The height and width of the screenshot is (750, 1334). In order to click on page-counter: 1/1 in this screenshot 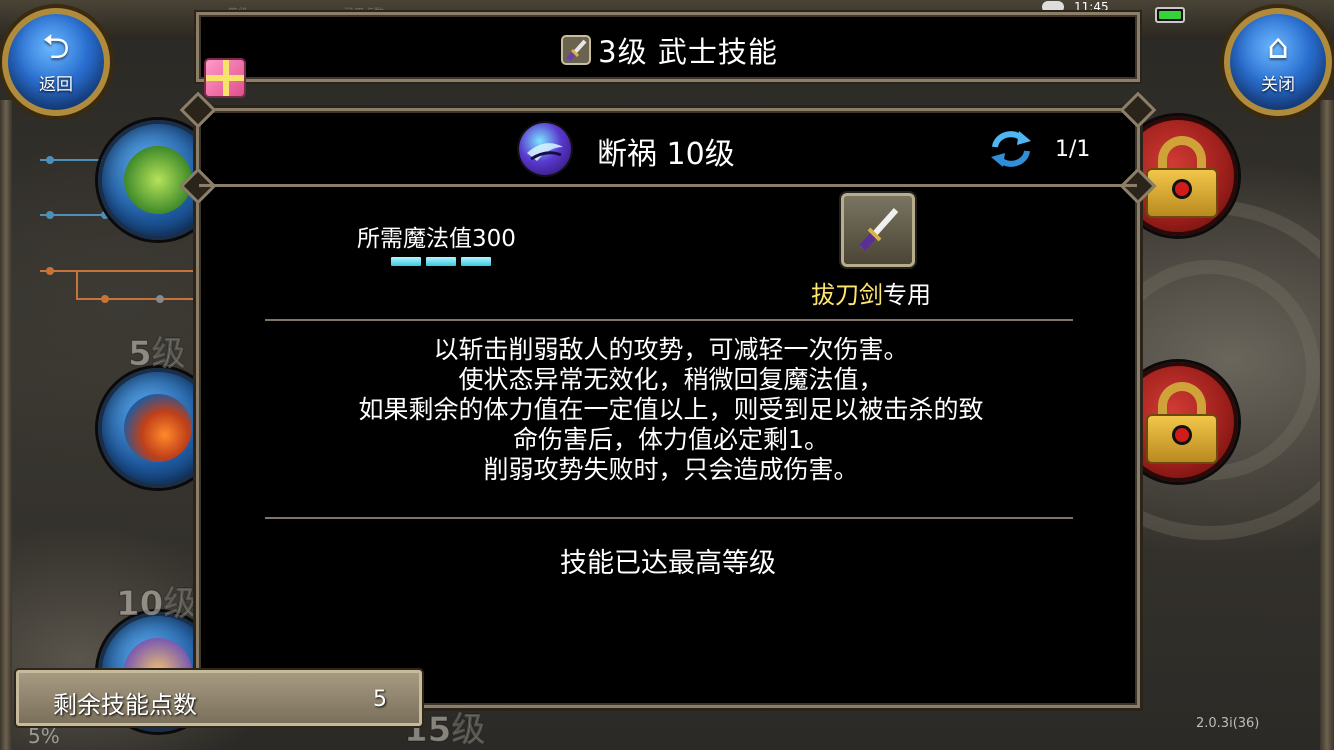, I will do `click(1073, 149)`.